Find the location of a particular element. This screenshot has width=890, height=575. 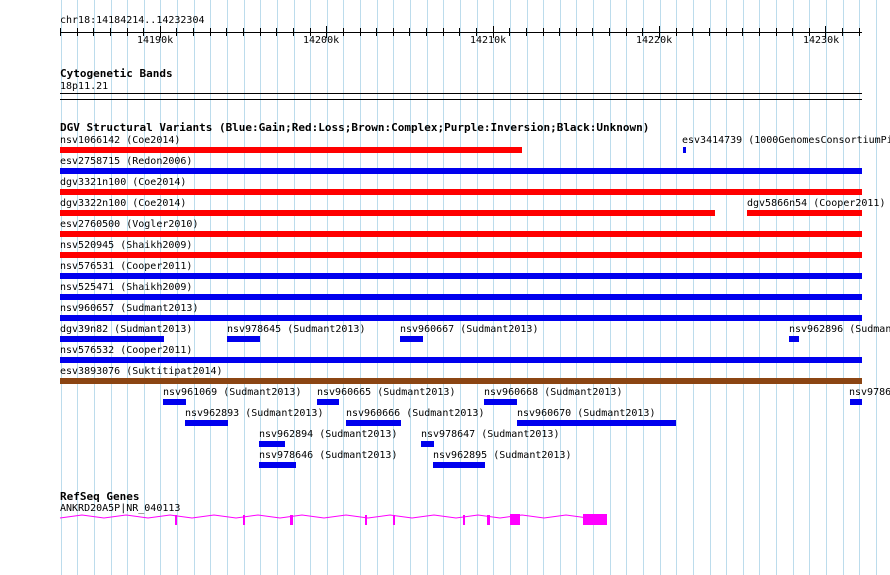

cytoband-label: 18p11.21 is located at coordinates (84, 86).